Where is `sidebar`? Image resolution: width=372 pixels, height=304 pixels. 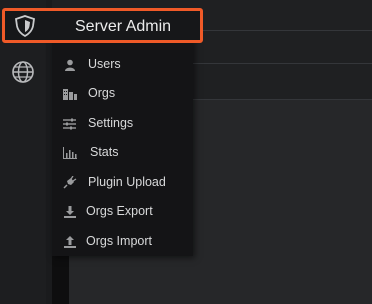 sidebar is located at coordinates (23, 152).